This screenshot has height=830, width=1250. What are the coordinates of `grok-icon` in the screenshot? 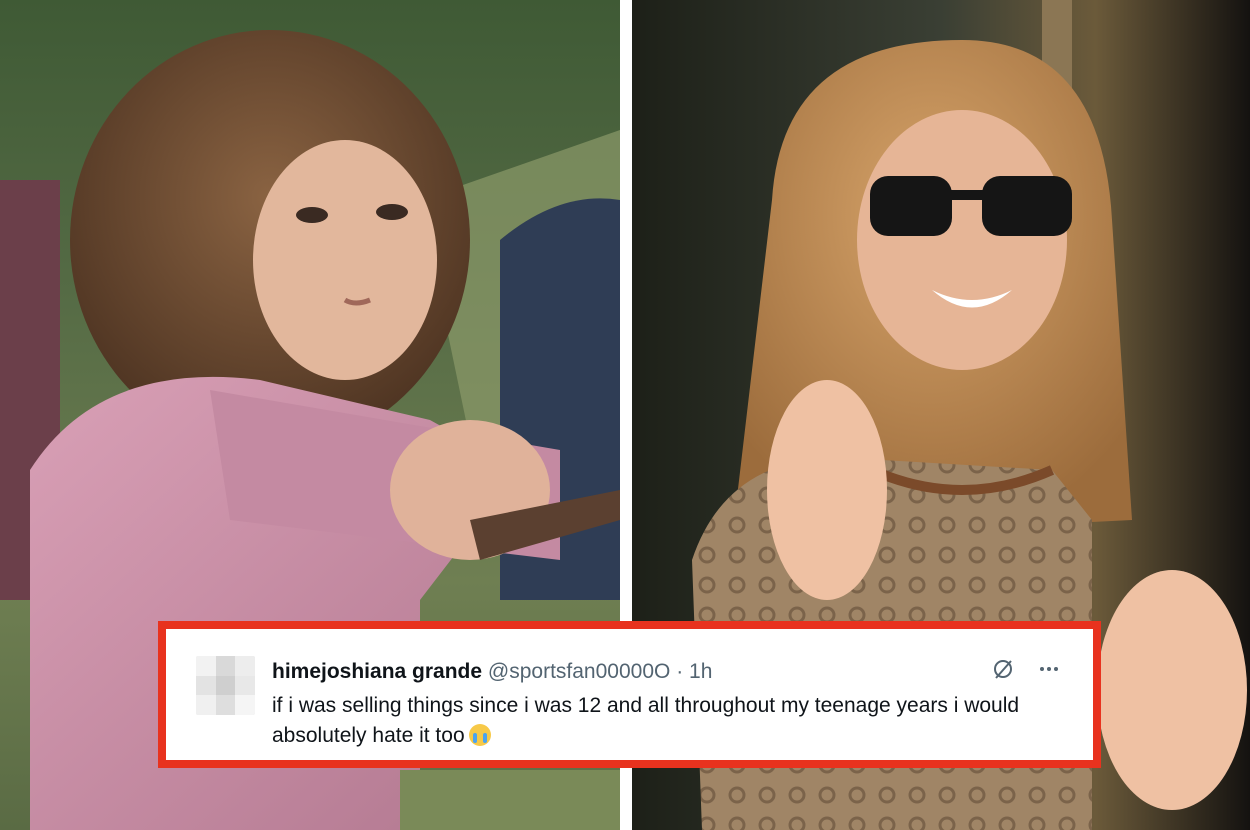 It's located at (1003, 669).